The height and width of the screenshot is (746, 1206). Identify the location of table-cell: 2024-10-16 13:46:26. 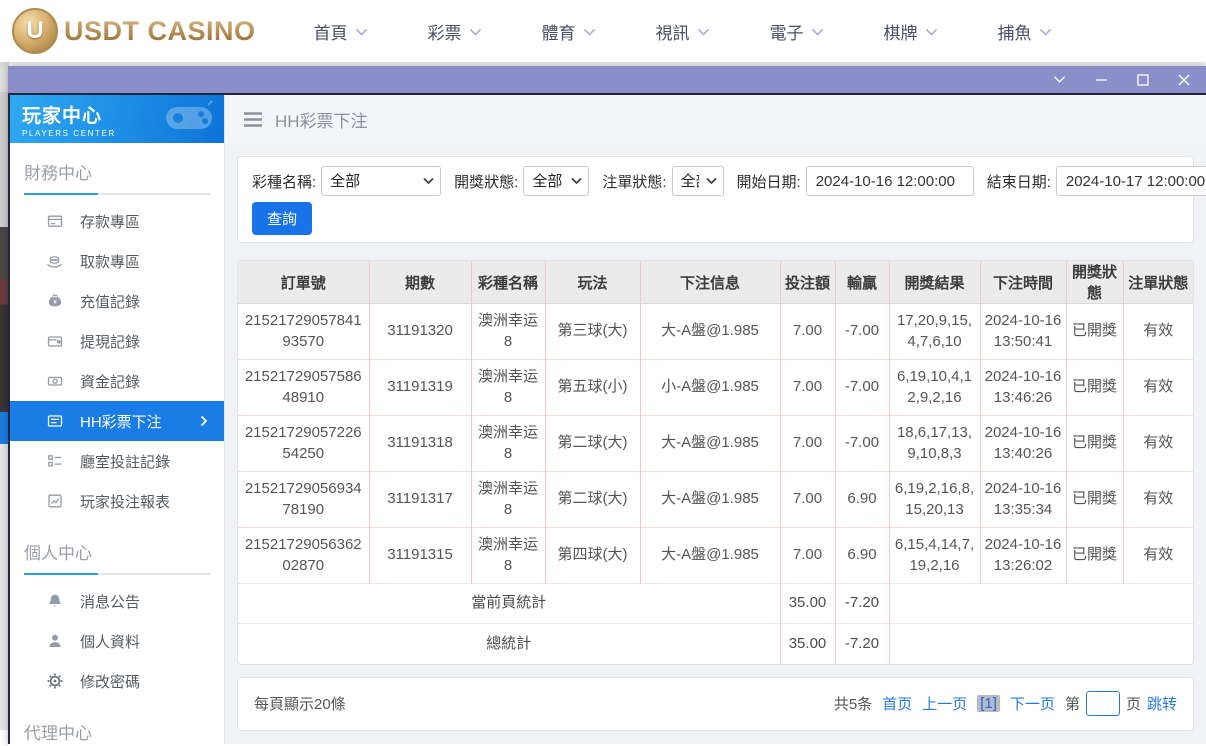
(1022, 387).